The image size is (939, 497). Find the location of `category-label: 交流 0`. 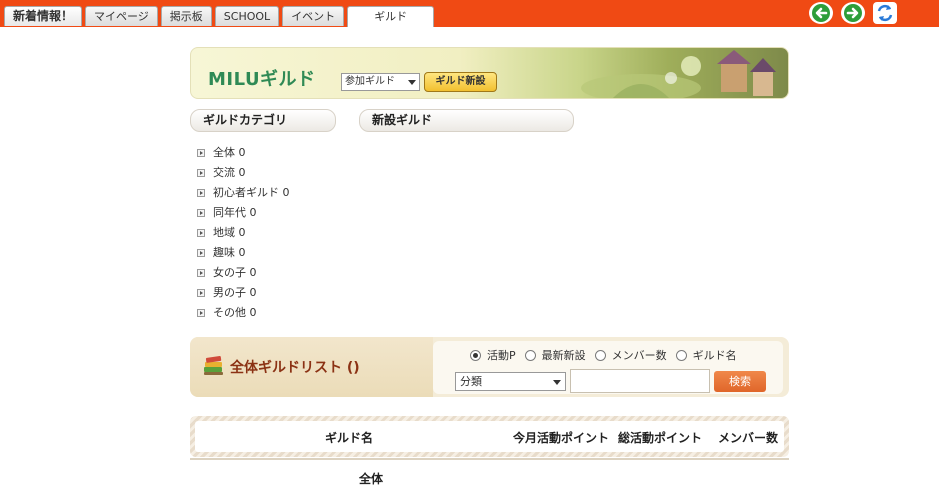

category-label: 交流 0 is located at coordinates (229, 173).